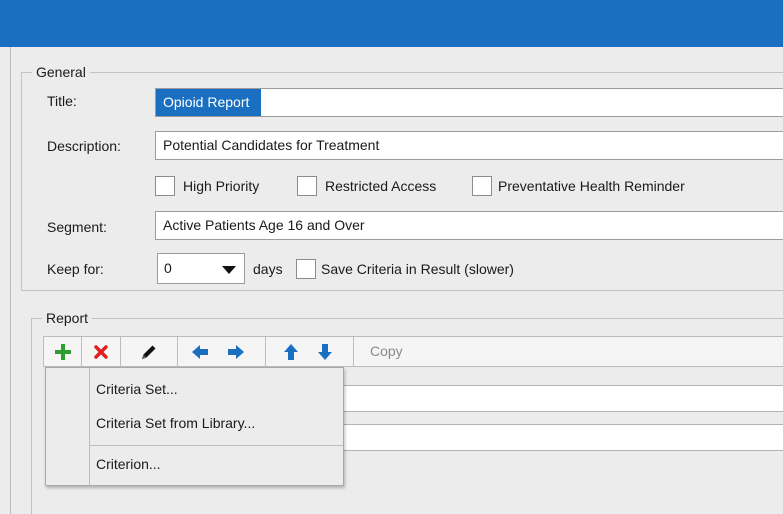 Image resolution: width=783 pixels, height=514 pixels. What do you see at coordinates (77, 227) in the screenshot?
I see `segment-label: Segment:` at bounding box center [77, 227].